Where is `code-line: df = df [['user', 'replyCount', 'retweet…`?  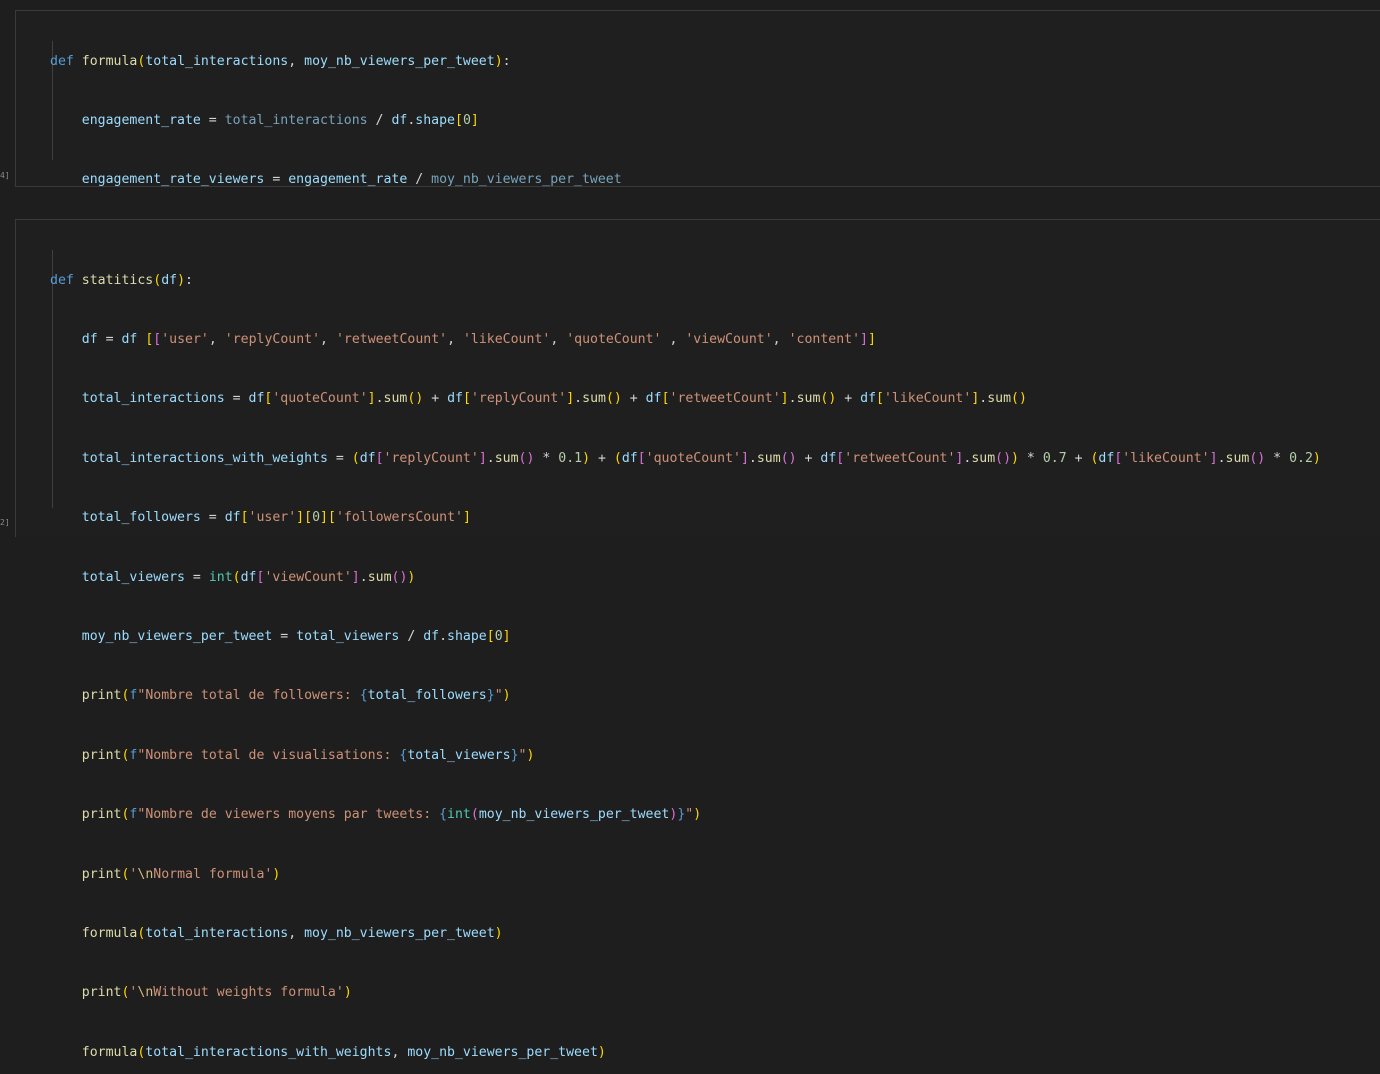
code-line: df = df [['user', 'replyCount', 'retweet… is located at coordinates (478, 339).